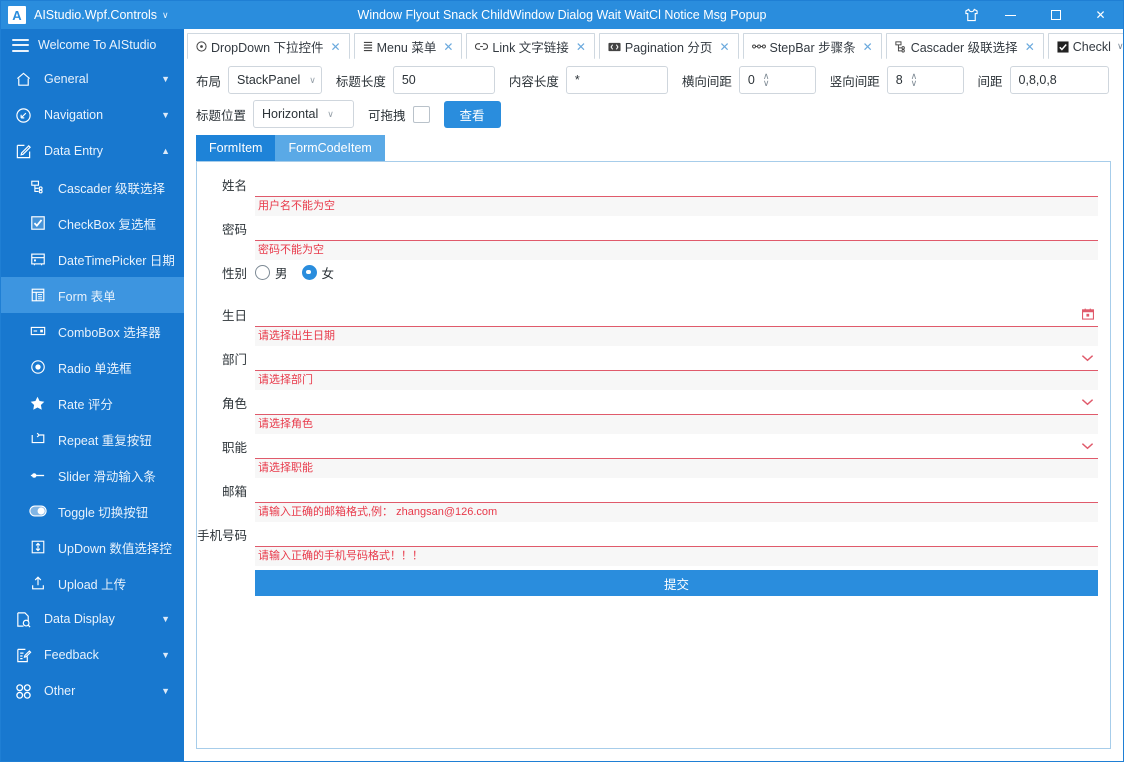 This screenshot has height=762, width=1124. Describe the element at coordinates (443, 80) in the screenshot. I see `title-length-input: 50` at that location.